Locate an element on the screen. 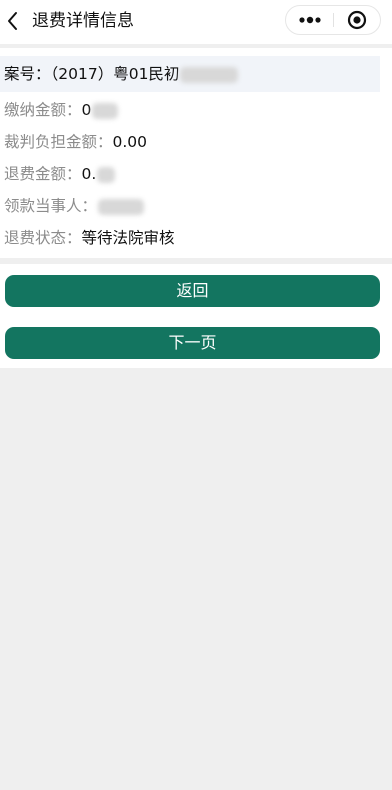  case-number-value: （2017）粤01民初 is located at coordinates (115, 74).